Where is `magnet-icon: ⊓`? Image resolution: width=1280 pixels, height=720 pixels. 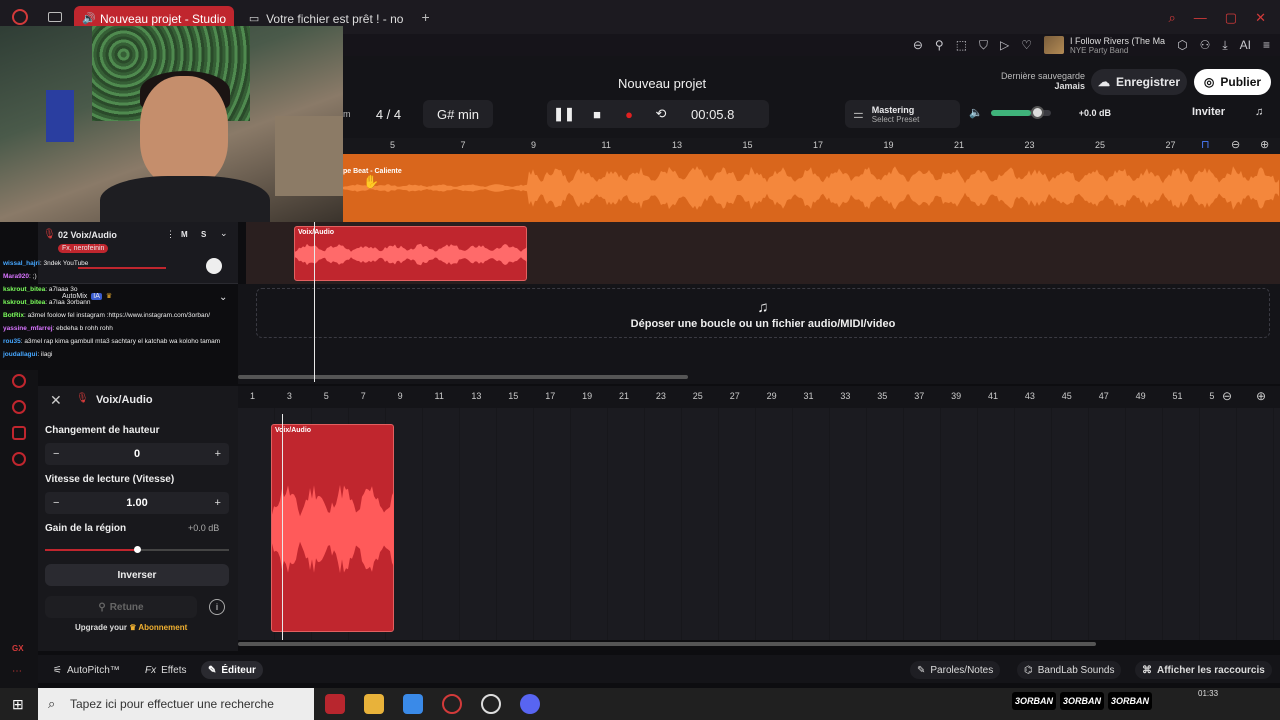
magnet-icon: ⊓ is located at coordinates (1205, 144).